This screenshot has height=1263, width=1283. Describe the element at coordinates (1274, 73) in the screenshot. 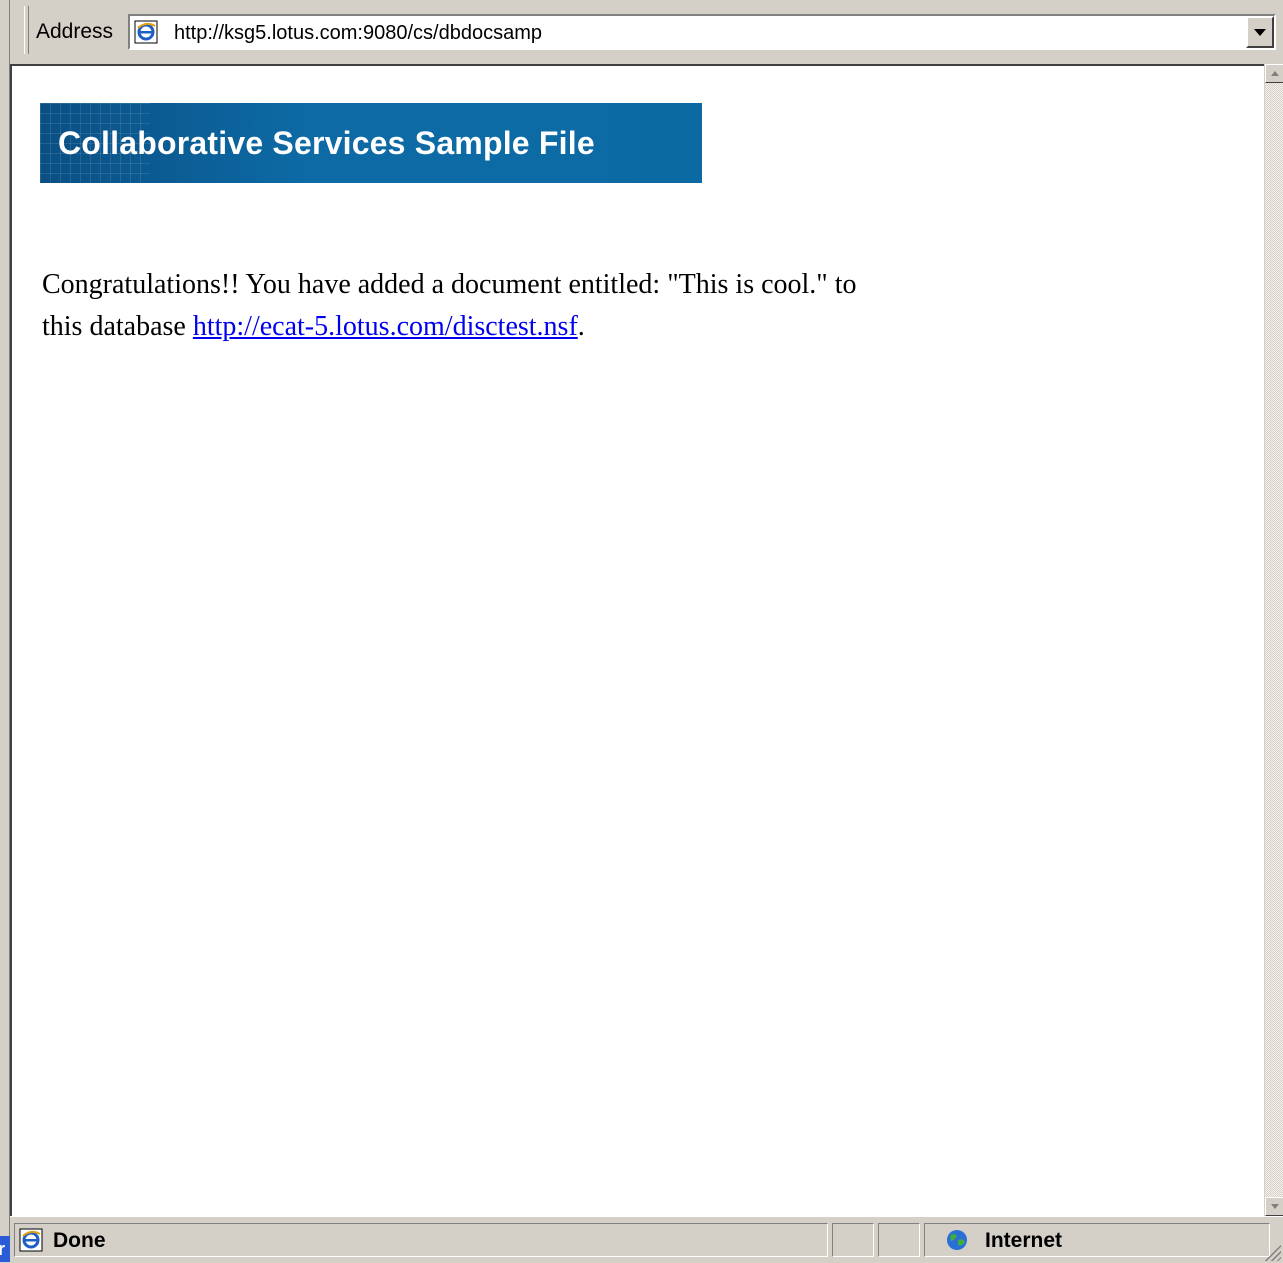

I see `scroll-up-button` at that location.